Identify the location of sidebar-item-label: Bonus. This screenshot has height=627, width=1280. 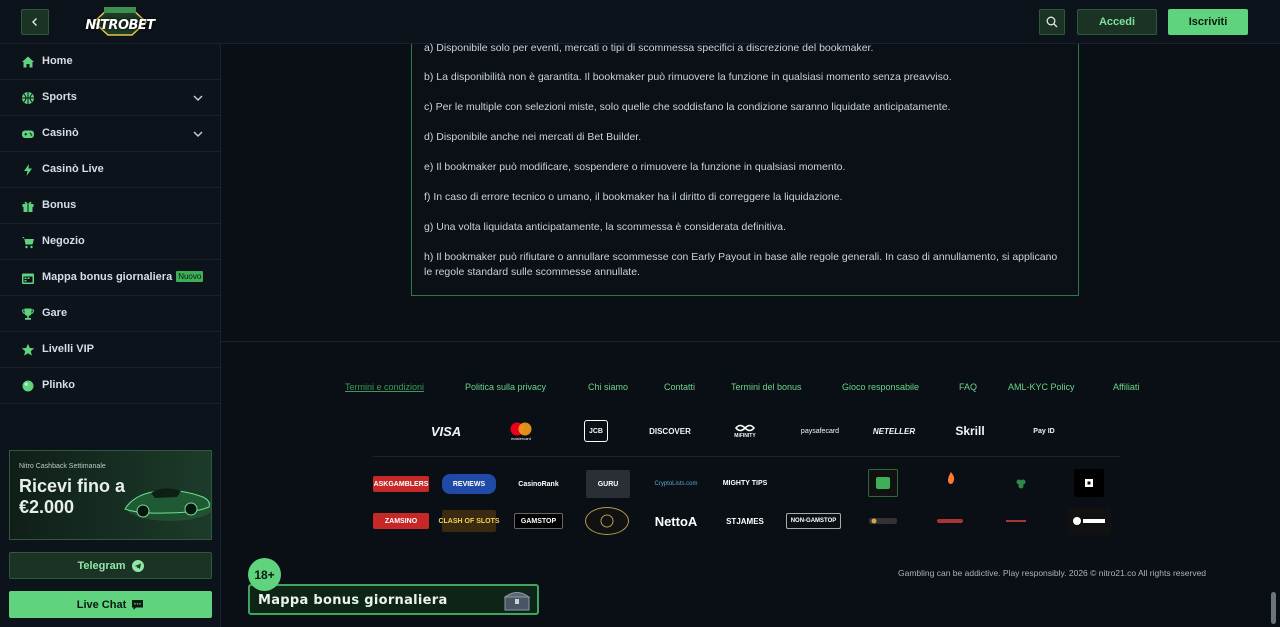
(59, 205).